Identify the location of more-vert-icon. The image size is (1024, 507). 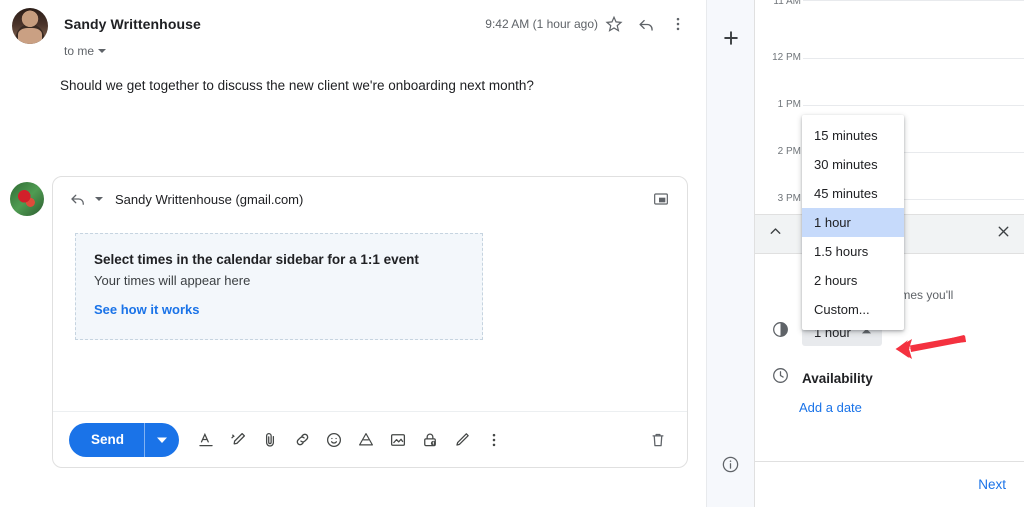
(678, 24).